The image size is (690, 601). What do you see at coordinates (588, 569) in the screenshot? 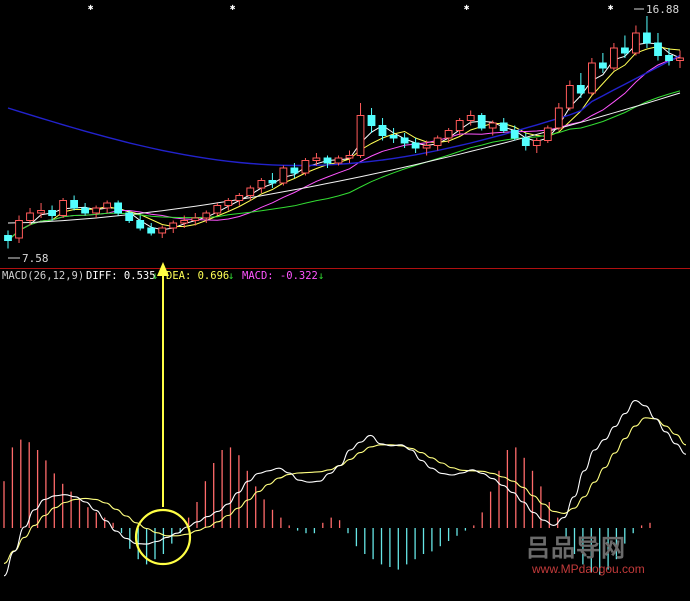
I see `watermark-url: www.MPdaogou.com` at bounding box center [588, 569].